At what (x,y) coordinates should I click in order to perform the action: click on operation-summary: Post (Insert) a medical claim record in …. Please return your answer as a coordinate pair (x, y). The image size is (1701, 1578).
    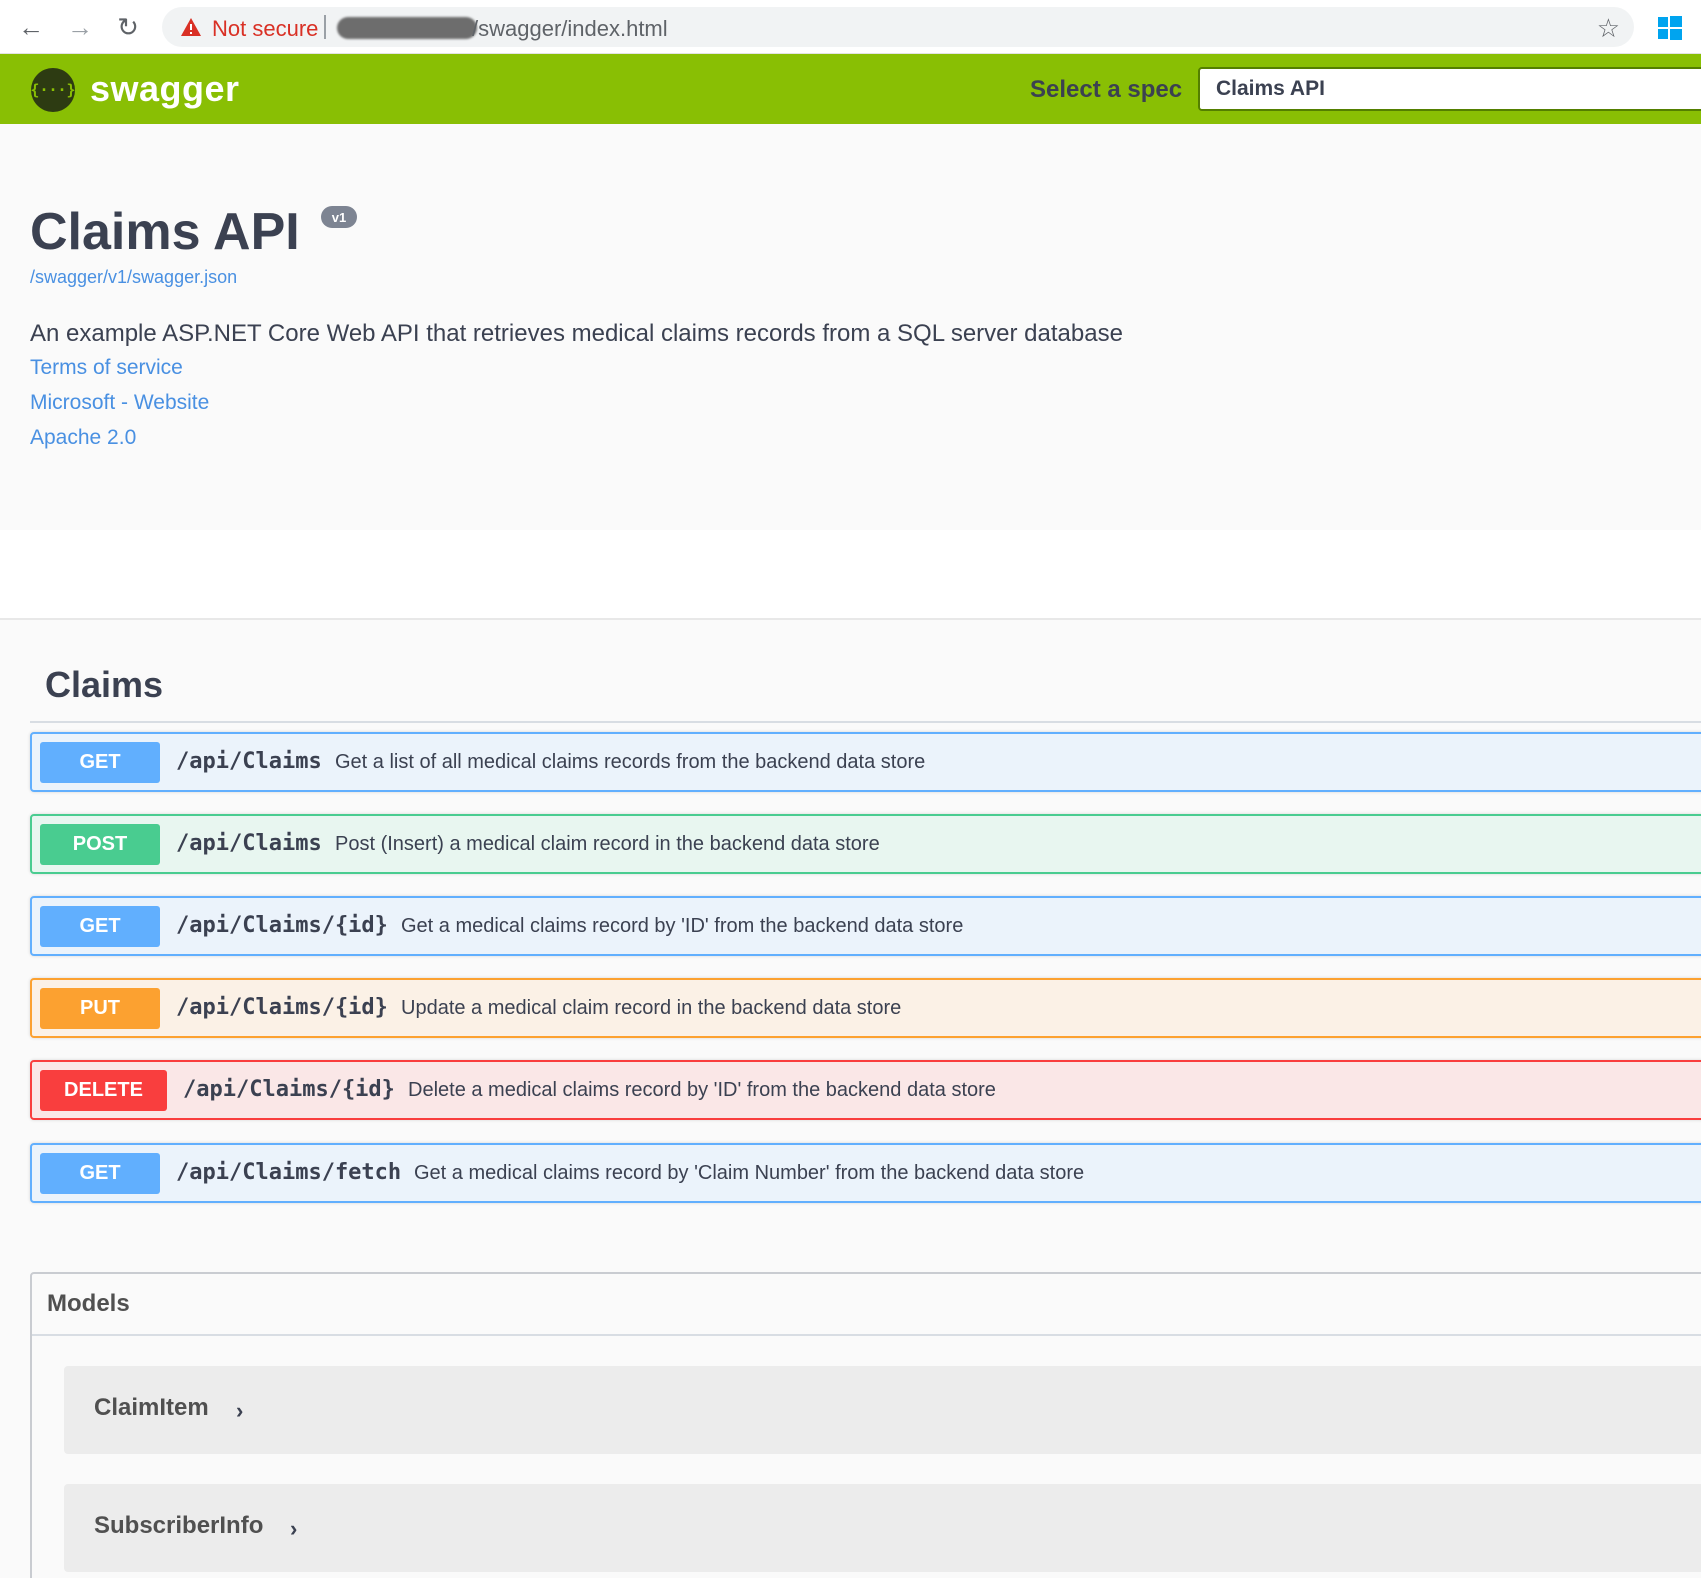
    Looking at the image, I should click on (607, 844).